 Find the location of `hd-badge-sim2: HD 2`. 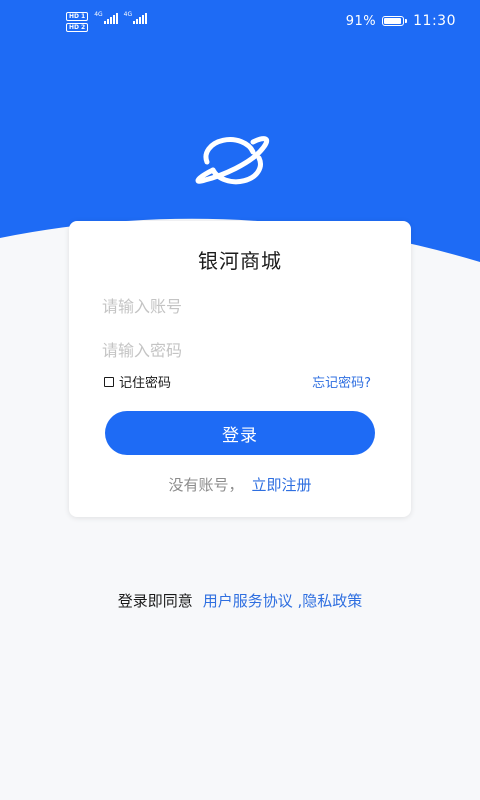

hd-badge-sim2: HD 2 is located at coordinates (77, 27).